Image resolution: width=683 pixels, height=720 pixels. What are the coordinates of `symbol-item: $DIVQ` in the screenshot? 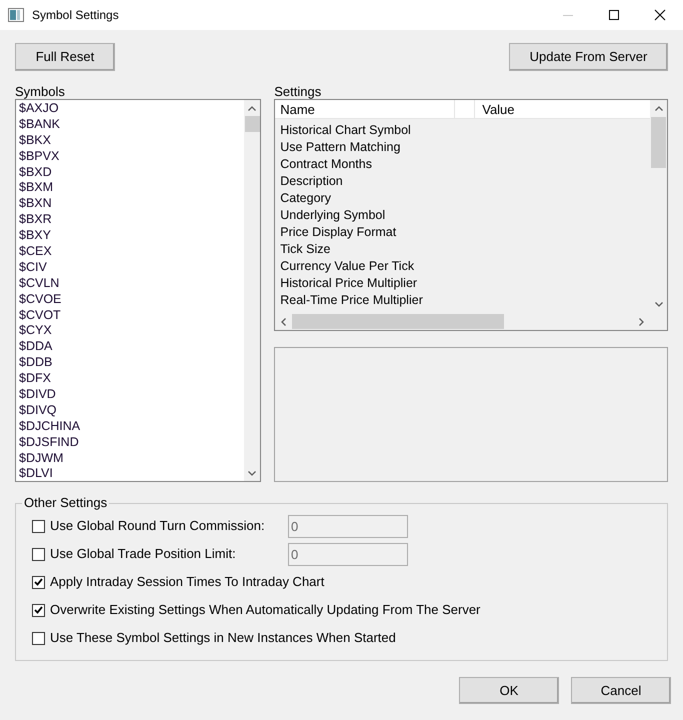 It's located at (131, 410).